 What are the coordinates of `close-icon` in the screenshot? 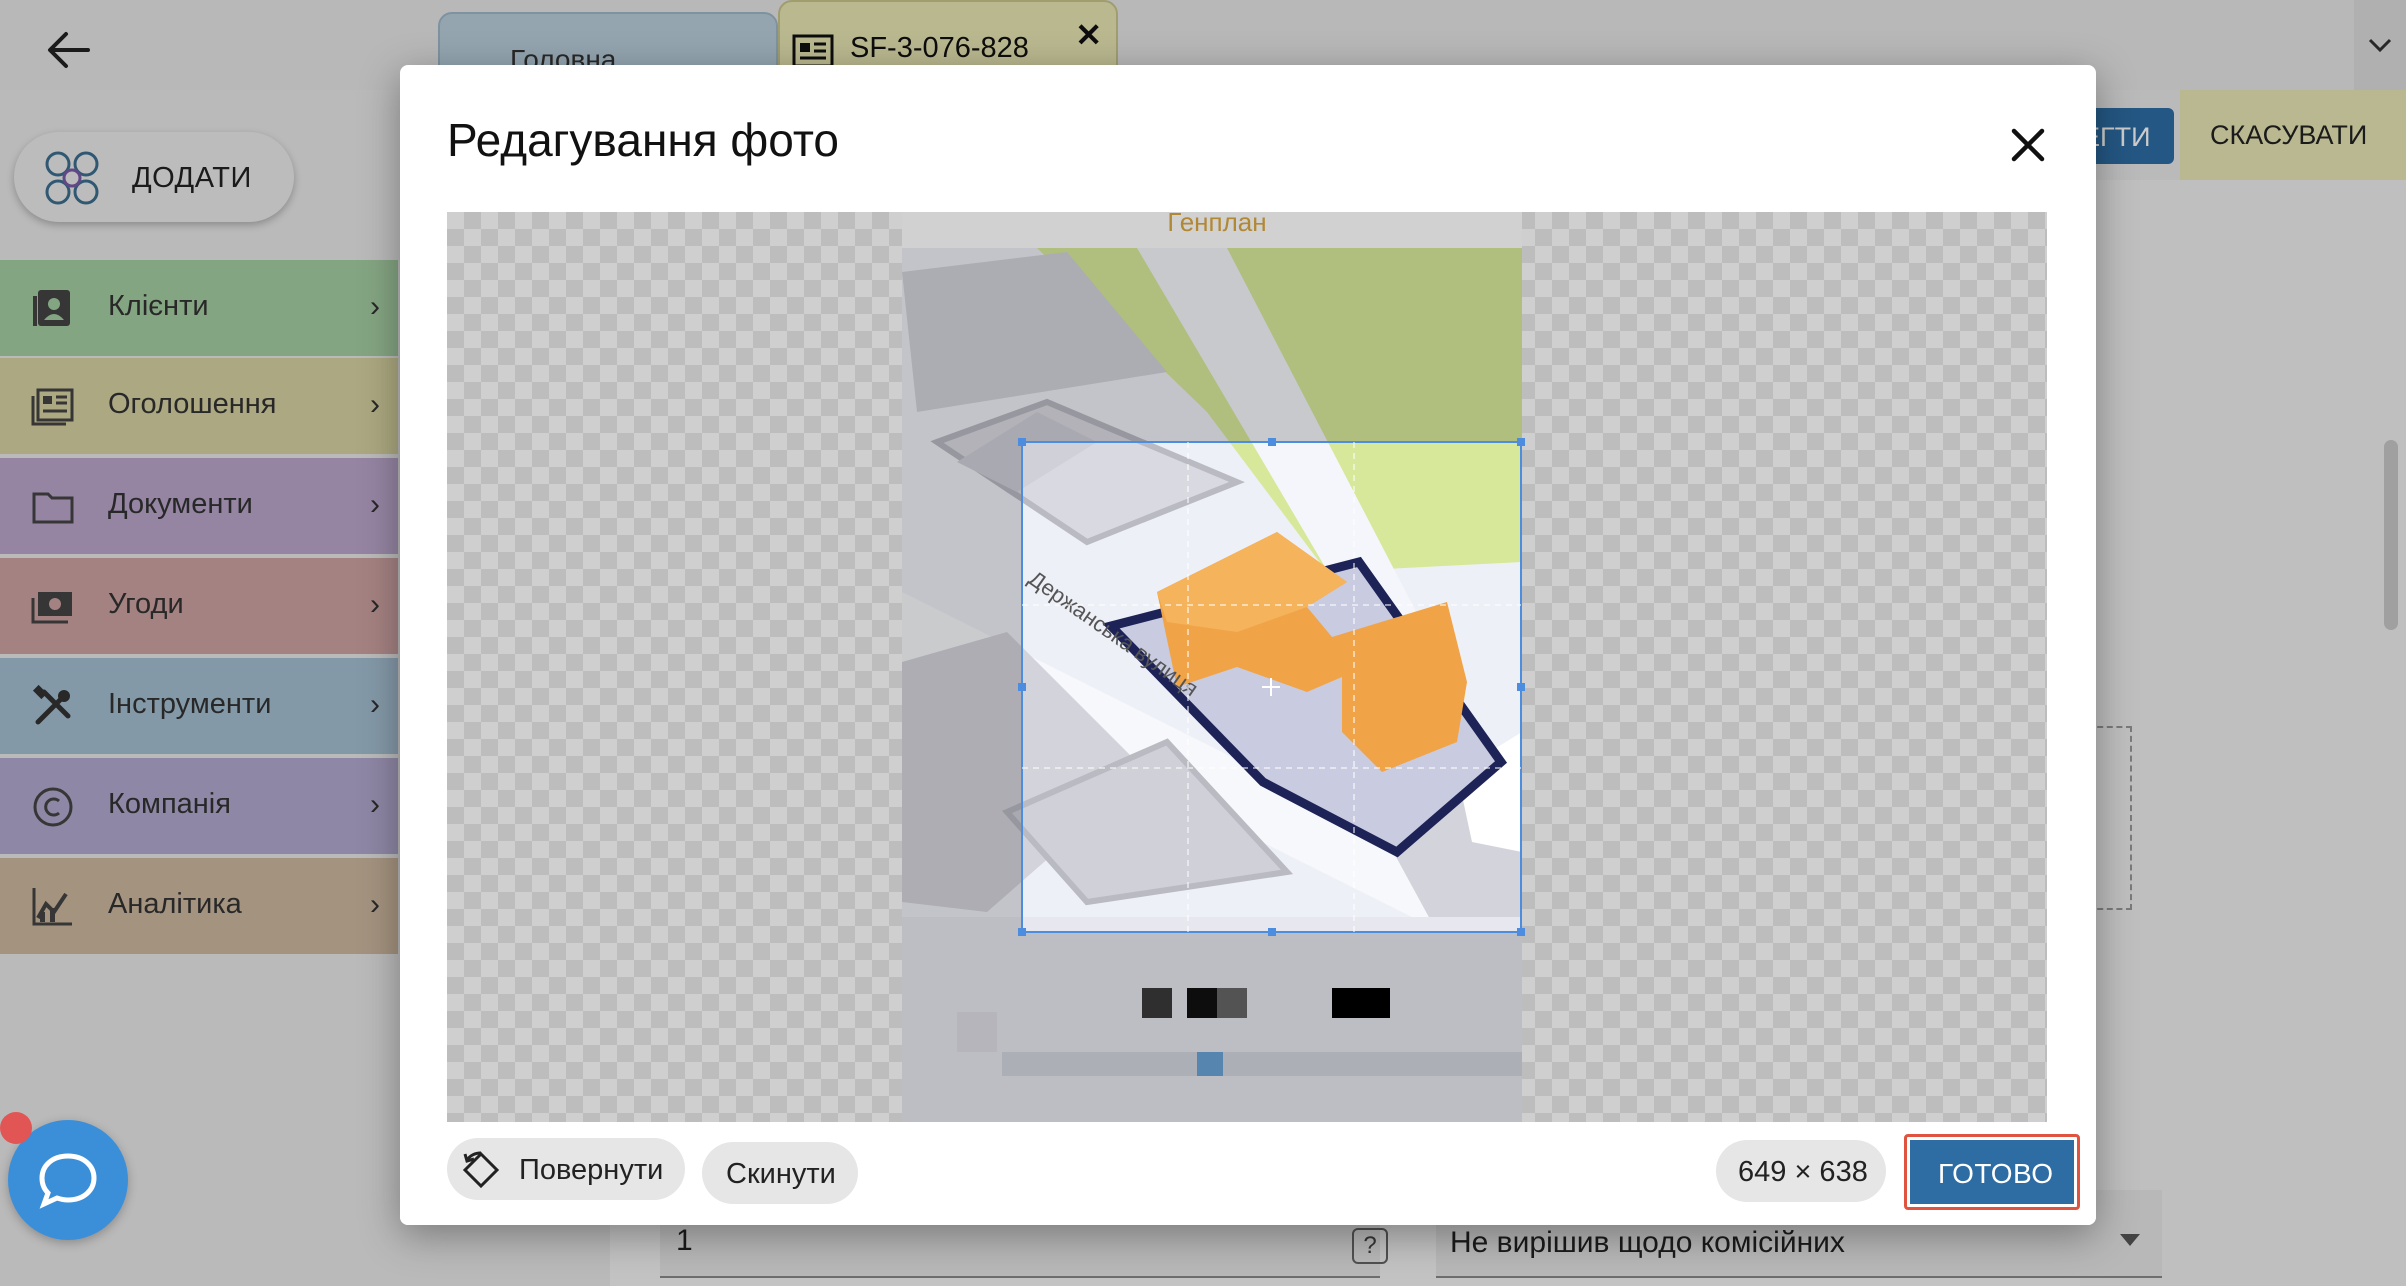 It's located at (2028, 145).